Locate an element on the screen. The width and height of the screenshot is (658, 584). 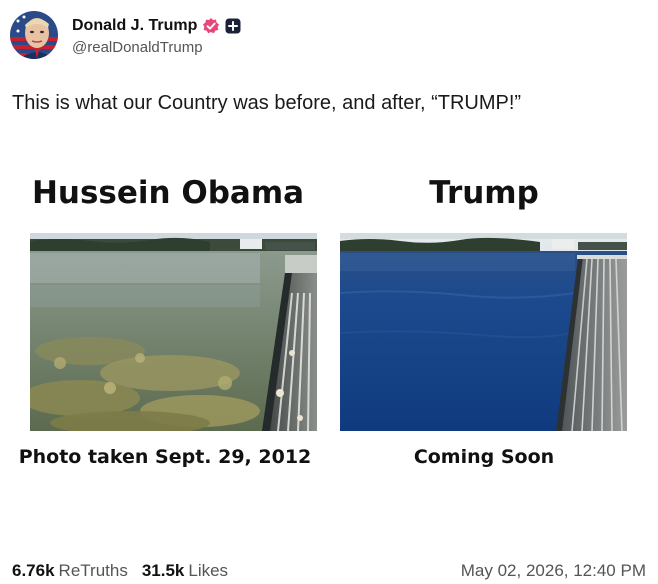
retruths-stat: 6.76k ReTruths is located at coordinates (70, 571).